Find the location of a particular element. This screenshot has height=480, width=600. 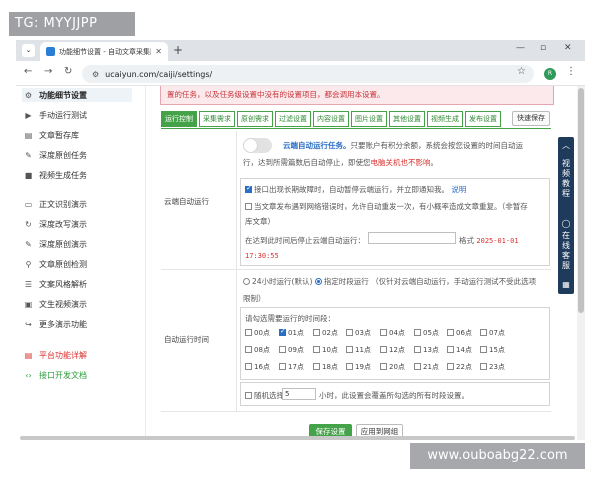

hour-option: 15点 is located at coordinates (492, 350).